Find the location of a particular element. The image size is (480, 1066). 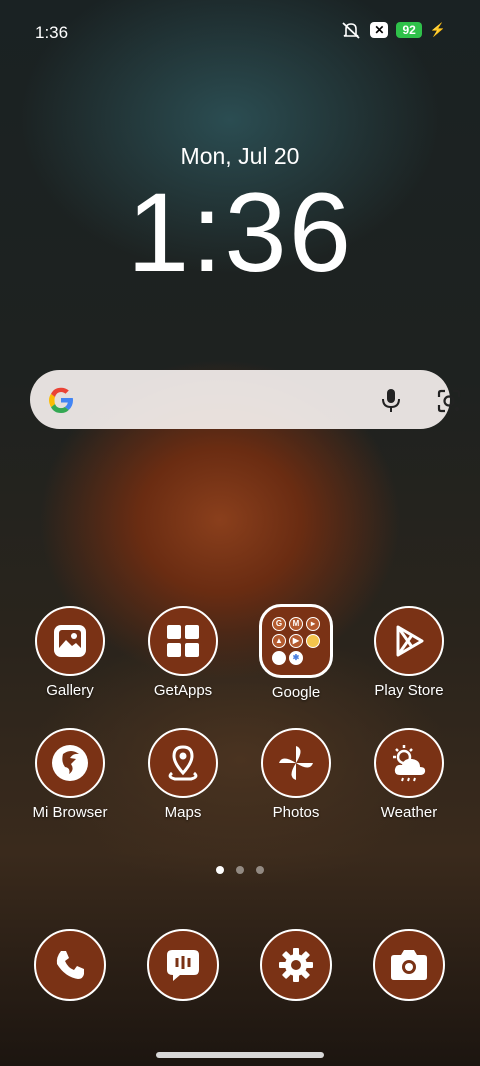

dock-camera is located at coordinates (409, 965).